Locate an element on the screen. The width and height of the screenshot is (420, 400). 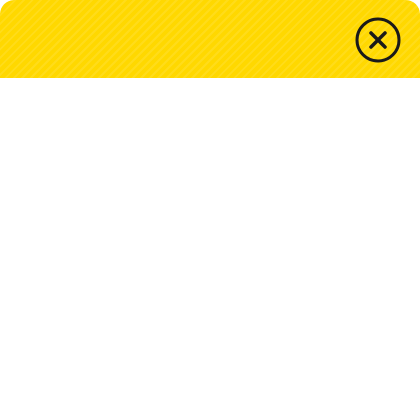
close-button is located at coordinates (378, 40).